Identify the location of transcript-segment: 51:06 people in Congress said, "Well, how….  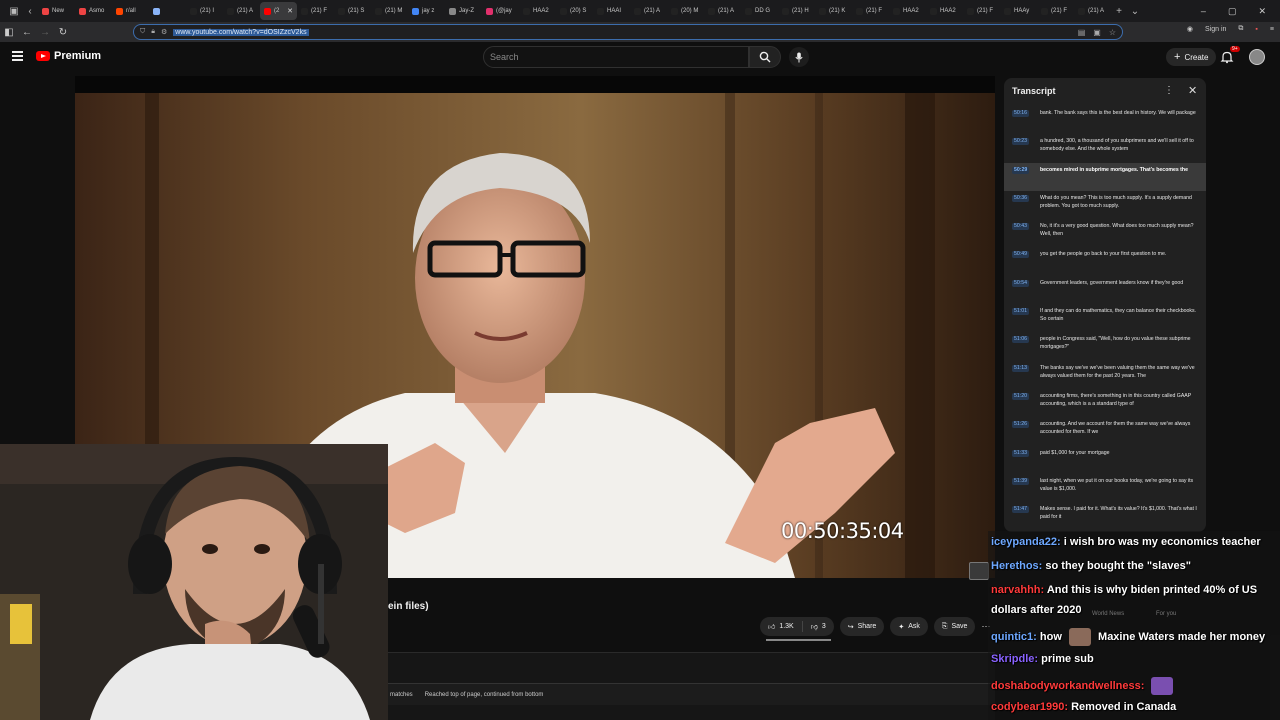
(1105, 346).